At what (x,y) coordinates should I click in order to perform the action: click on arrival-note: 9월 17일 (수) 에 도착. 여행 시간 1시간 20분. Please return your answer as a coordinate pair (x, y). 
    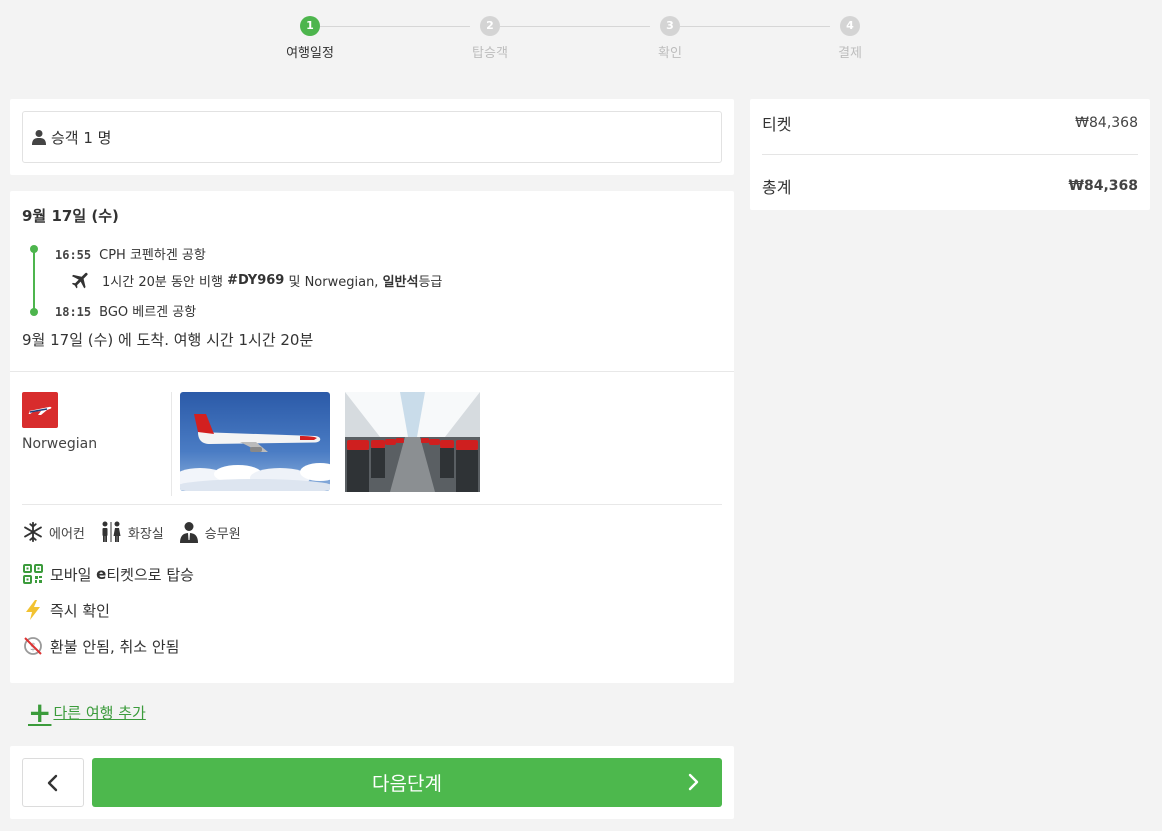
    Looking at the image, I should click on (168, 340).